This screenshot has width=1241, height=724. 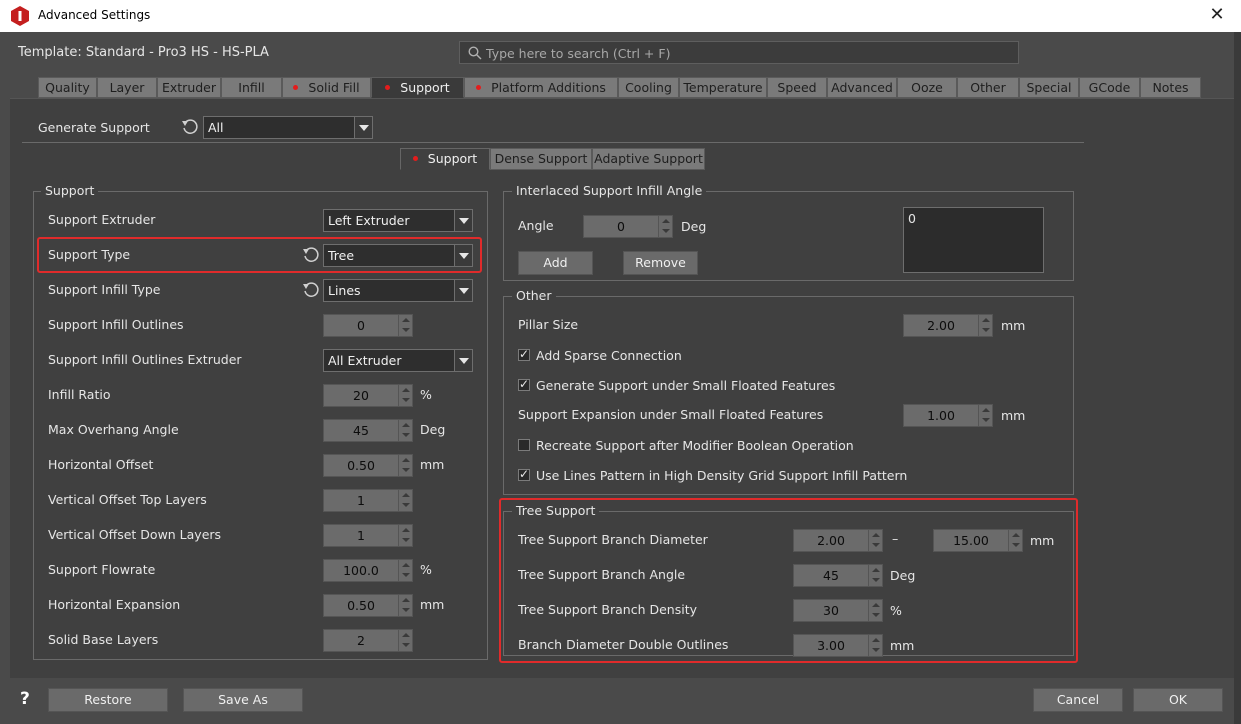 I want to click on lines-pattern-checkbox, so click(x=524, y=474).